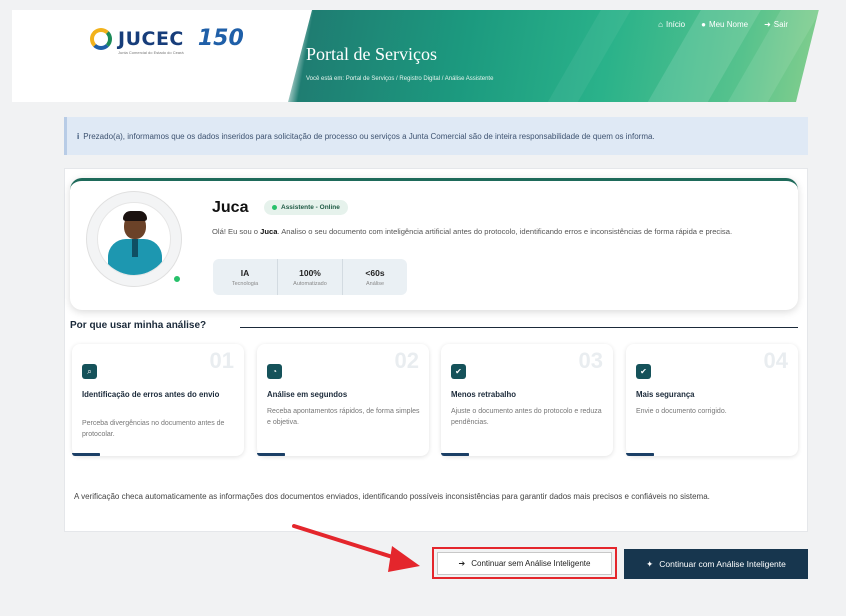  What do you see at coordinates (221, 360) in the screenshot?
I see `card-number: 01` at bounding box center [221, 360].